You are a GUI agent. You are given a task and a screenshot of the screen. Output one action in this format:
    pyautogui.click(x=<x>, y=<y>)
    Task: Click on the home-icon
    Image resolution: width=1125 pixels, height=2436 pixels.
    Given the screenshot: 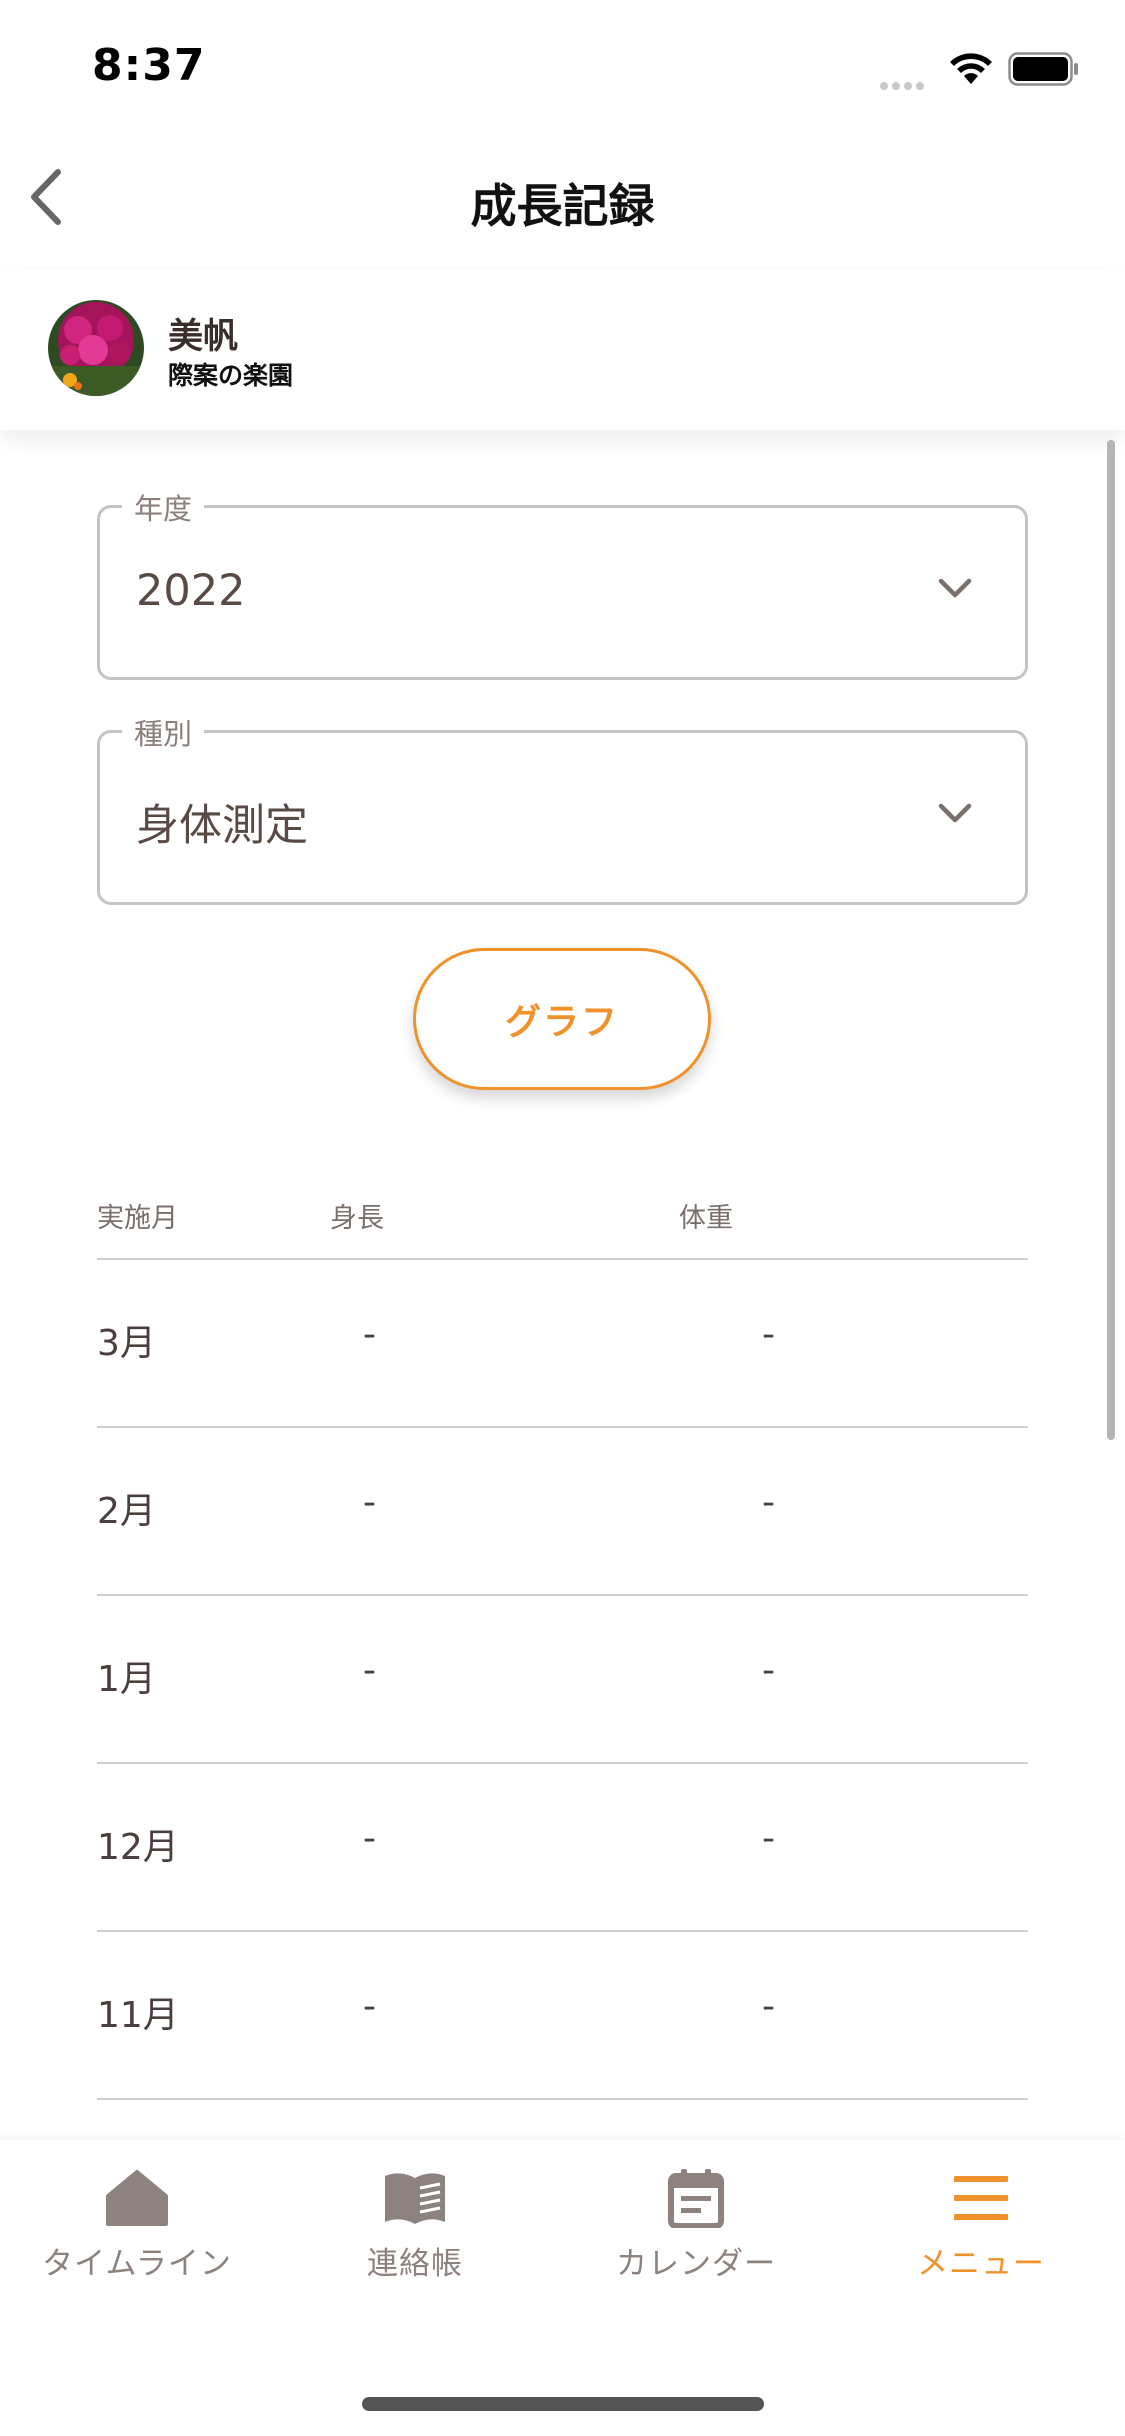 What is the action you would take?
    pyautogui.click(x=137, y=2198)
    